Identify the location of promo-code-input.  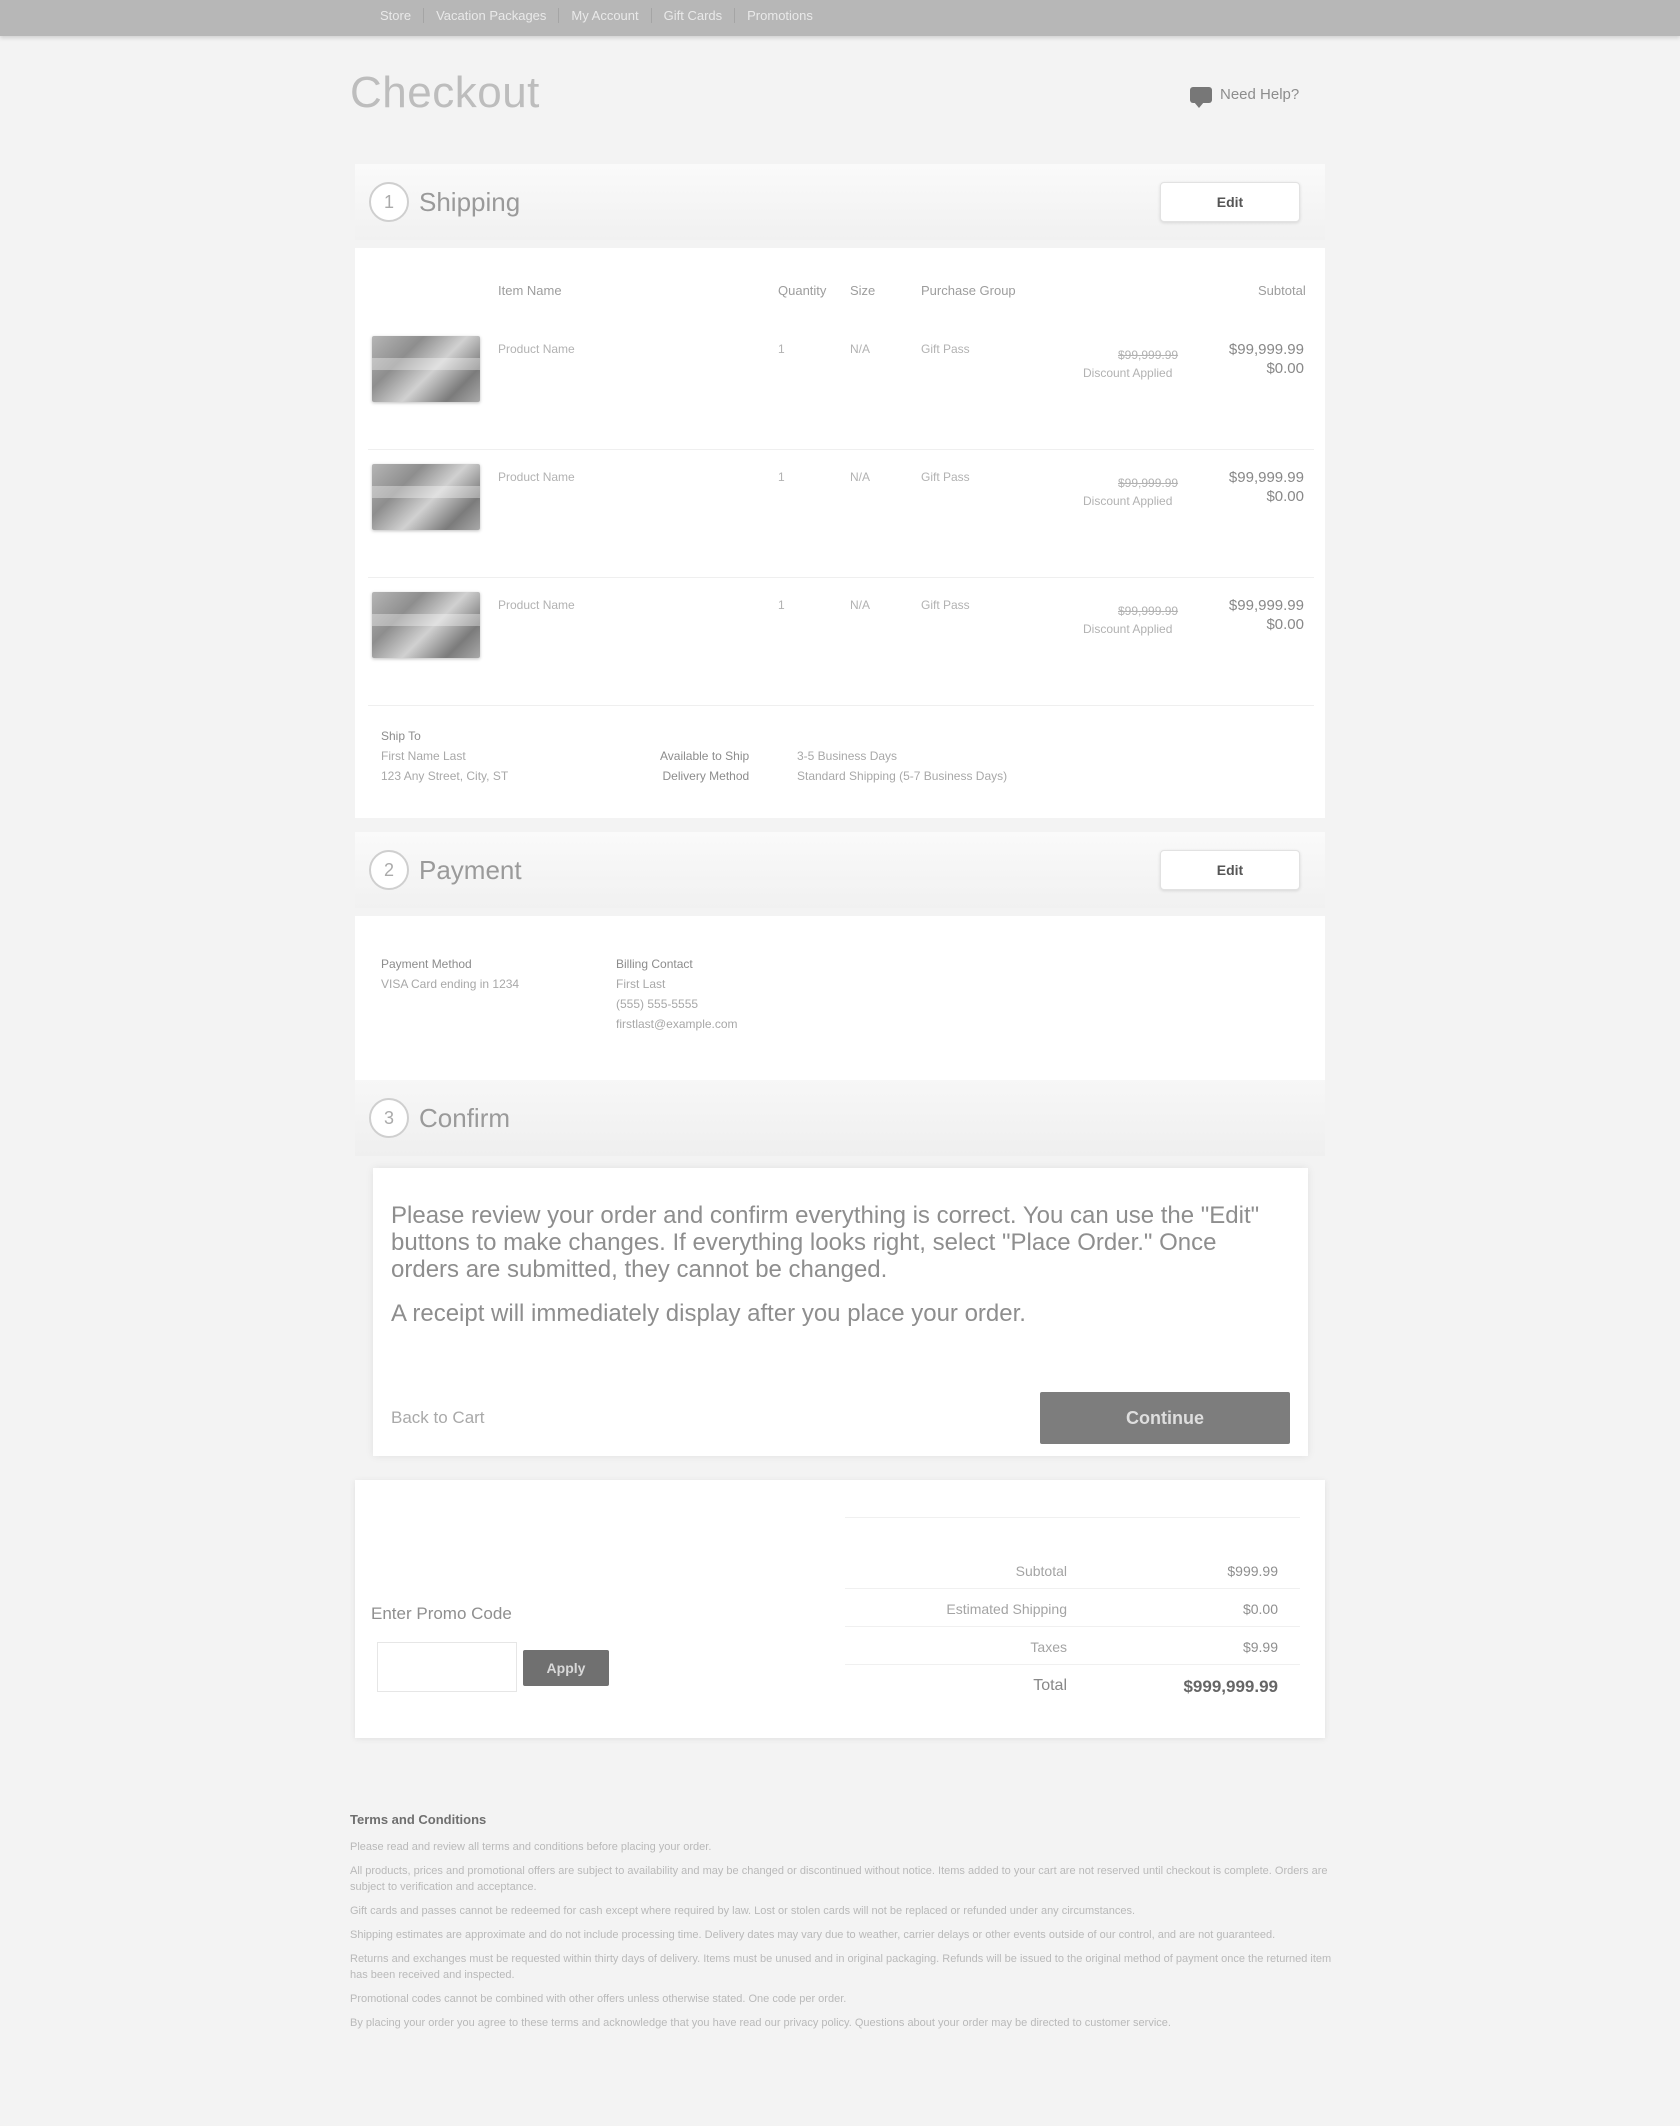
(447, 1667).